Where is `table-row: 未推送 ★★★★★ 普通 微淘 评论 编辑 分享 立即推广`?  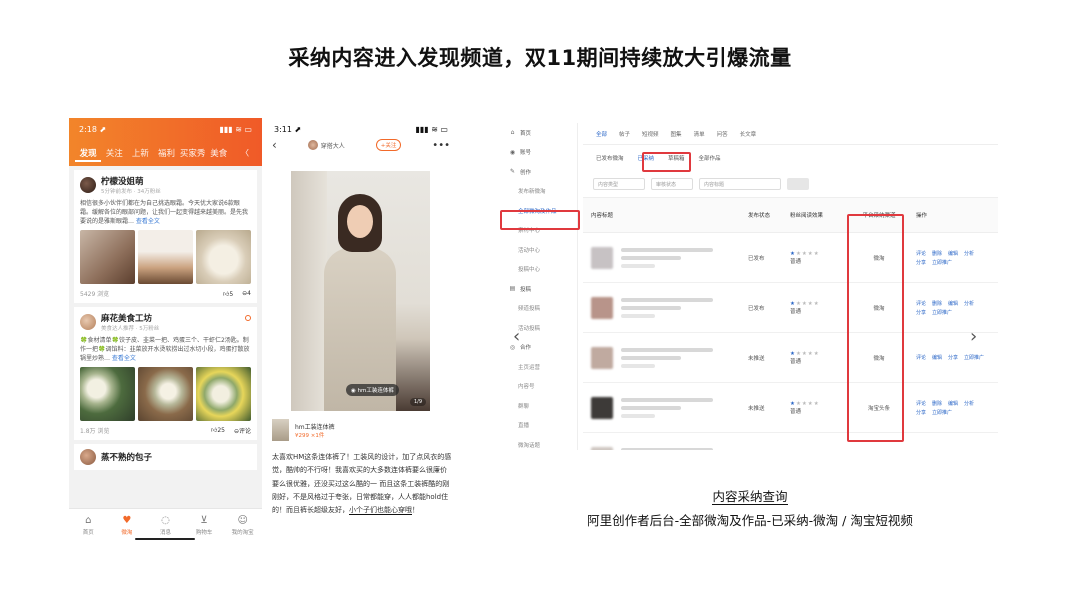 table-row: 未推送 ★★★★★ 普通 微淘 评论 编辑 分享 立即推广 is located at coordinates (790, 358).